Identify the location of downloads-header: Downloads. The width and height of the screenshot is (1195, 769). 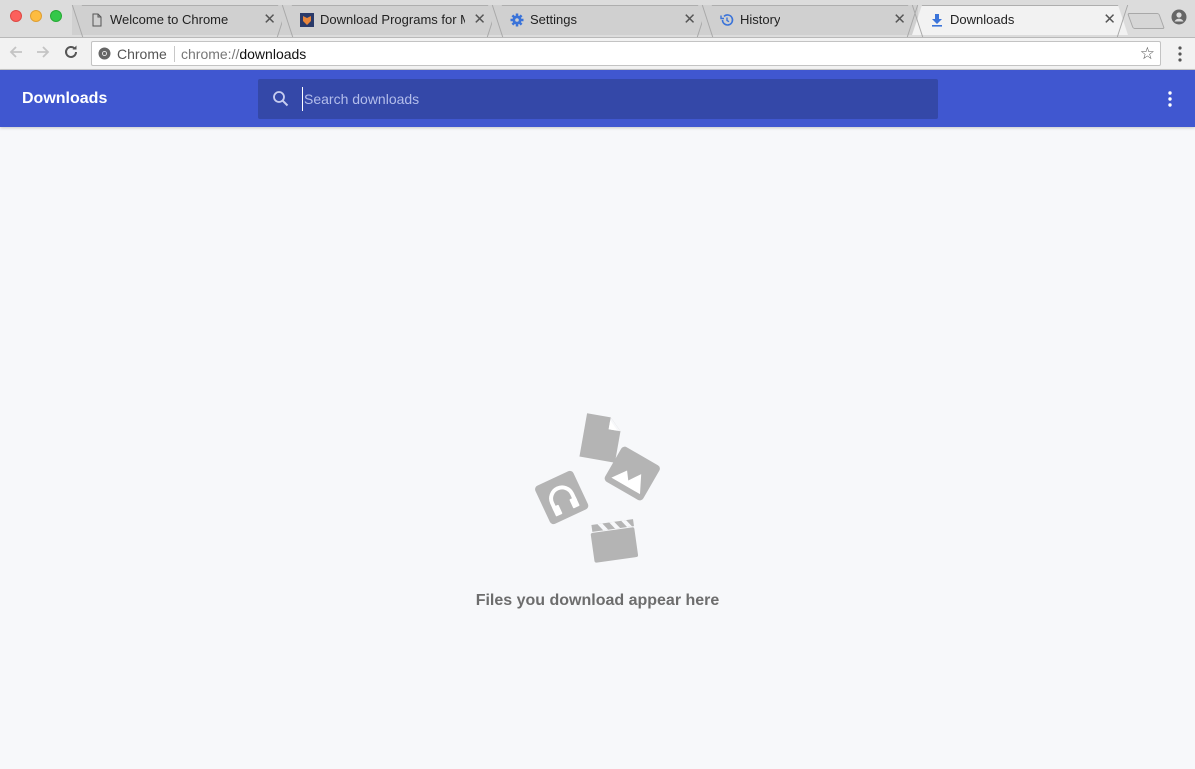
(597, 98).